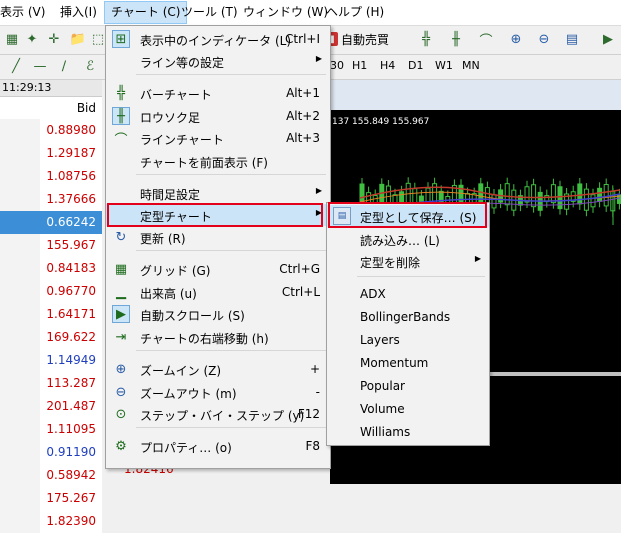 The width and height of the screenshot is (621, 533). Describe the element at coordinates (408, 363) in the screenshot. I see `template-menu-item: Momentum` at that location.